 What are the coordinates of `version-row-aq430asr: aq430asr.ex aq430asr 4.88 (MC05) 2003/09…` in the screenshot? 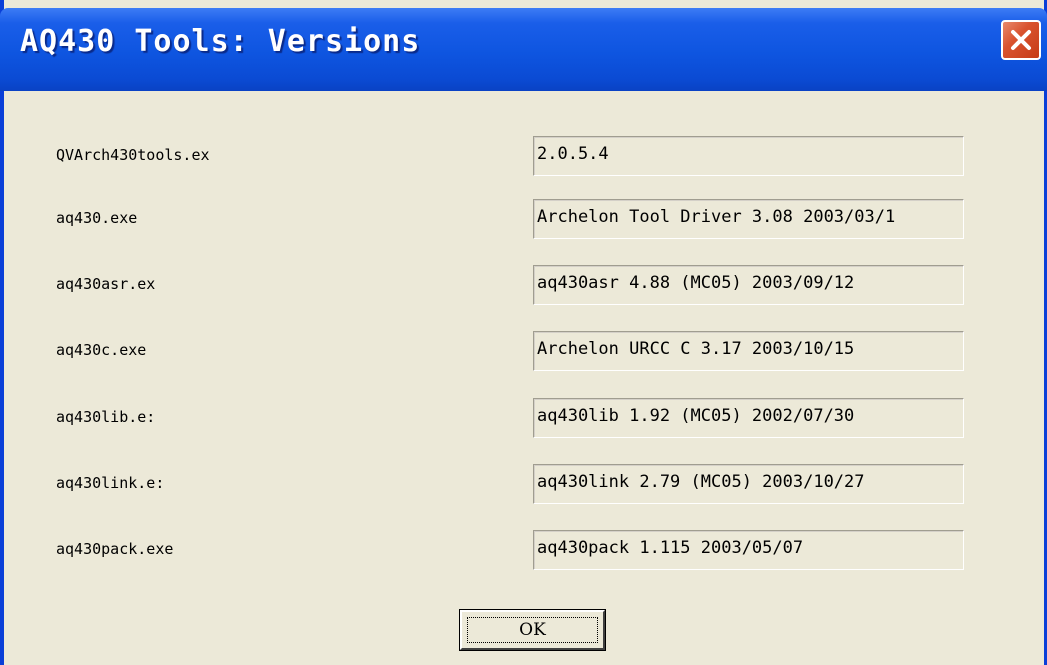 It's located at (524, 285).